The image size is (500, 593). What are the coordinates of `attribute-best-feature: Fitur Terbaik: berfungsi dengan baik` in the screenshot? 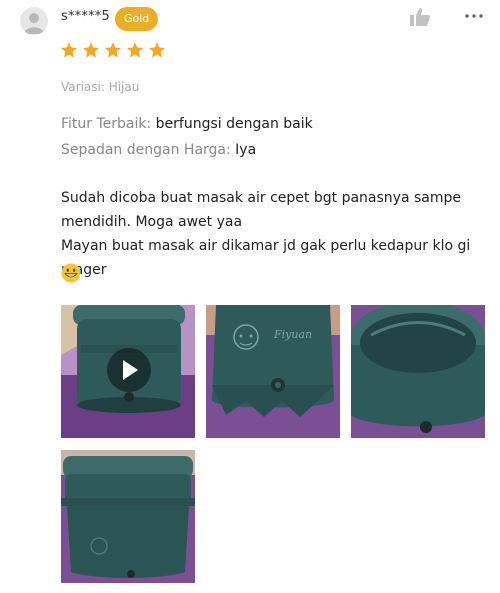 It's located at (187, 124).